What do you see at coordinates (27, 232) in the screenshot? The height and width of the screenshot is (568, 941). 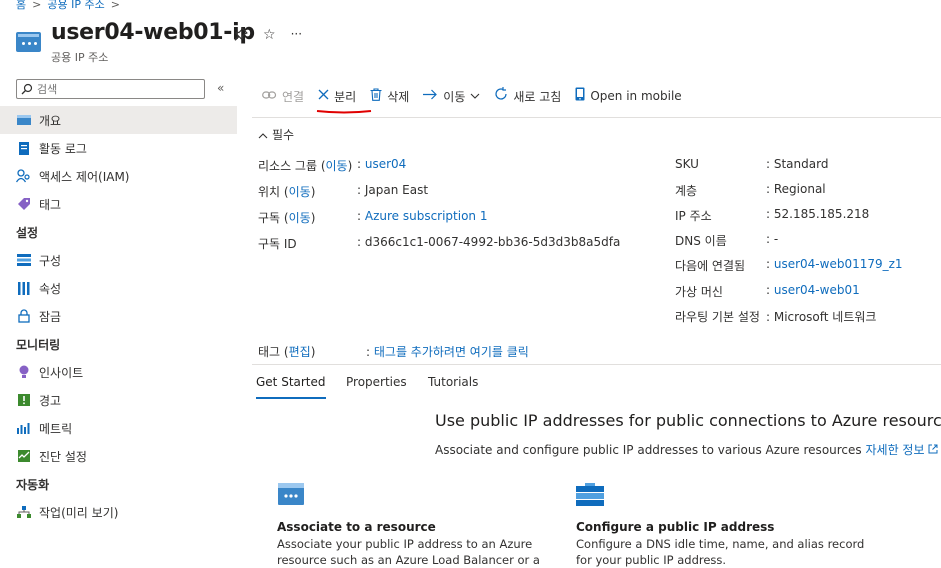 I see `sidebar-section-settings: 설정` at bounding box center [27, 232].